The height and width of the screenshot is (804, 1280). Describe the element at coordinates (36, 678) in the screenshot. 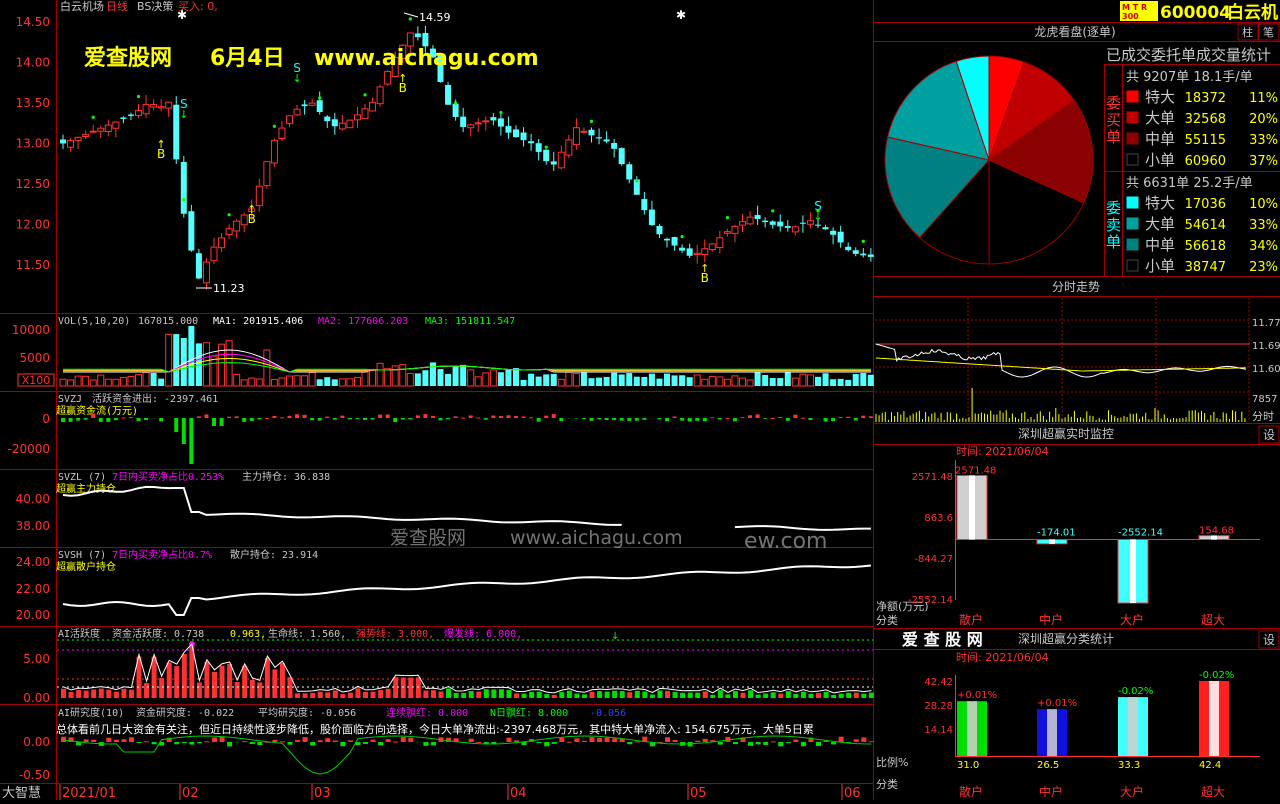

I see `ai-axis: 5.00 0.00` at that location.